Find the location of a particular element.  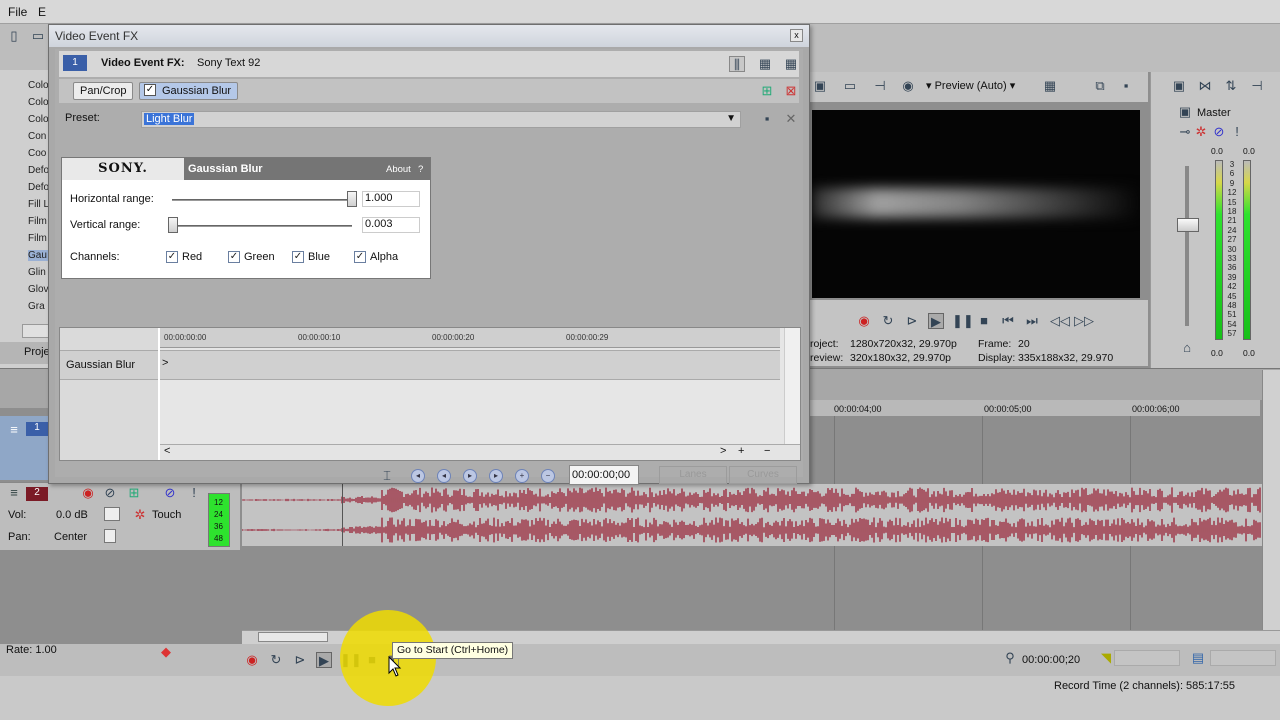

master-fader-thumb is located at coordinates (1188, 225).